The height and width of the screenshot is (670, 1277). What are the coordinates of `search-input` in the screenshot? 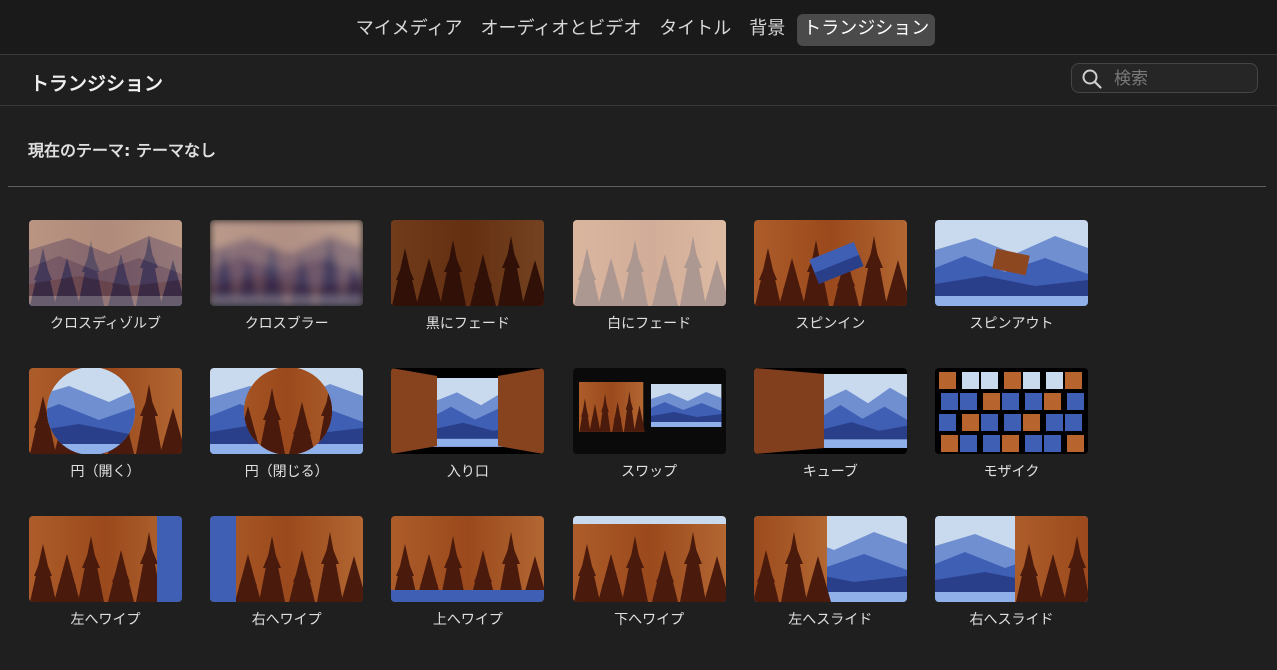 It's located at (1184, 79).